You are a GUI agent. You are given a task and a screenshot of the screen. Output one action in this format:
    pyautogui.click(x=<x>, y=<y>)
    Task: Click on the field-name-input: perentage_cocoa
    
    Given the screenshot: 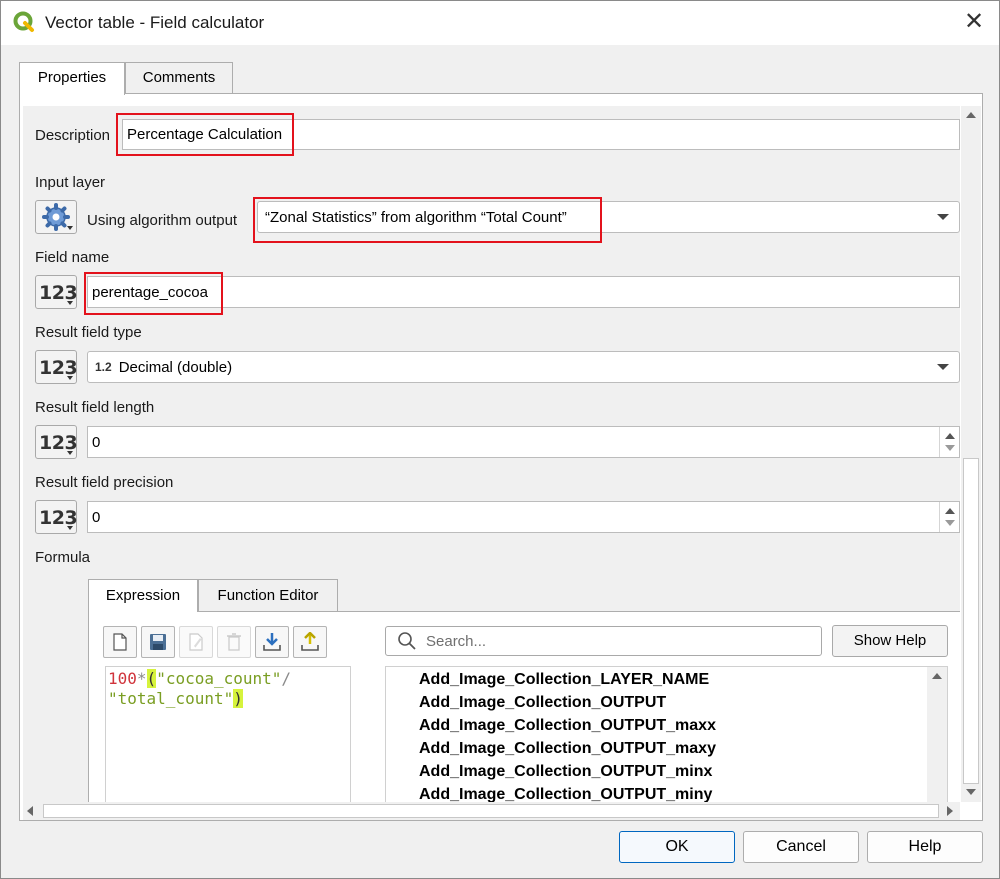 What is the action you would take?
    pyautogui.click(x=523, y=292)
    